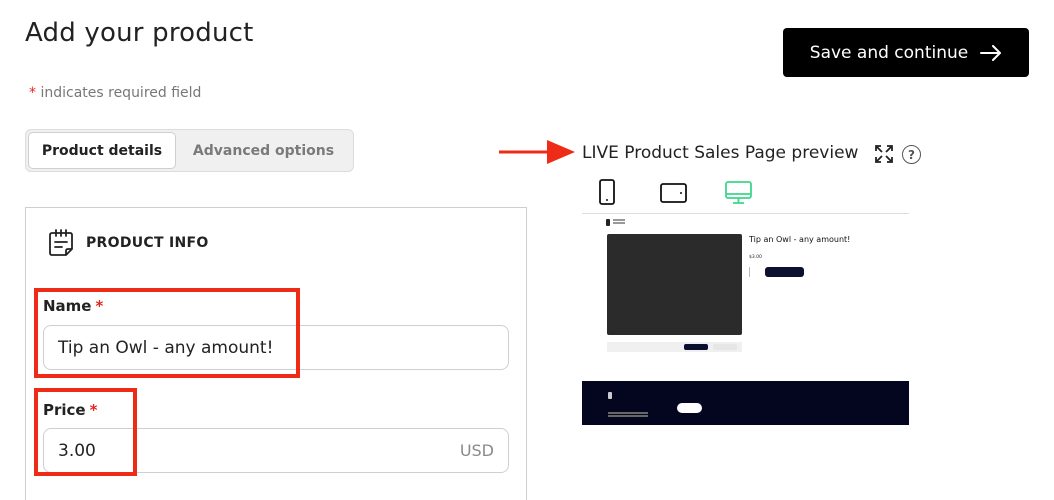  I want to click on preview-strip-button-dark, so click(696, 347).